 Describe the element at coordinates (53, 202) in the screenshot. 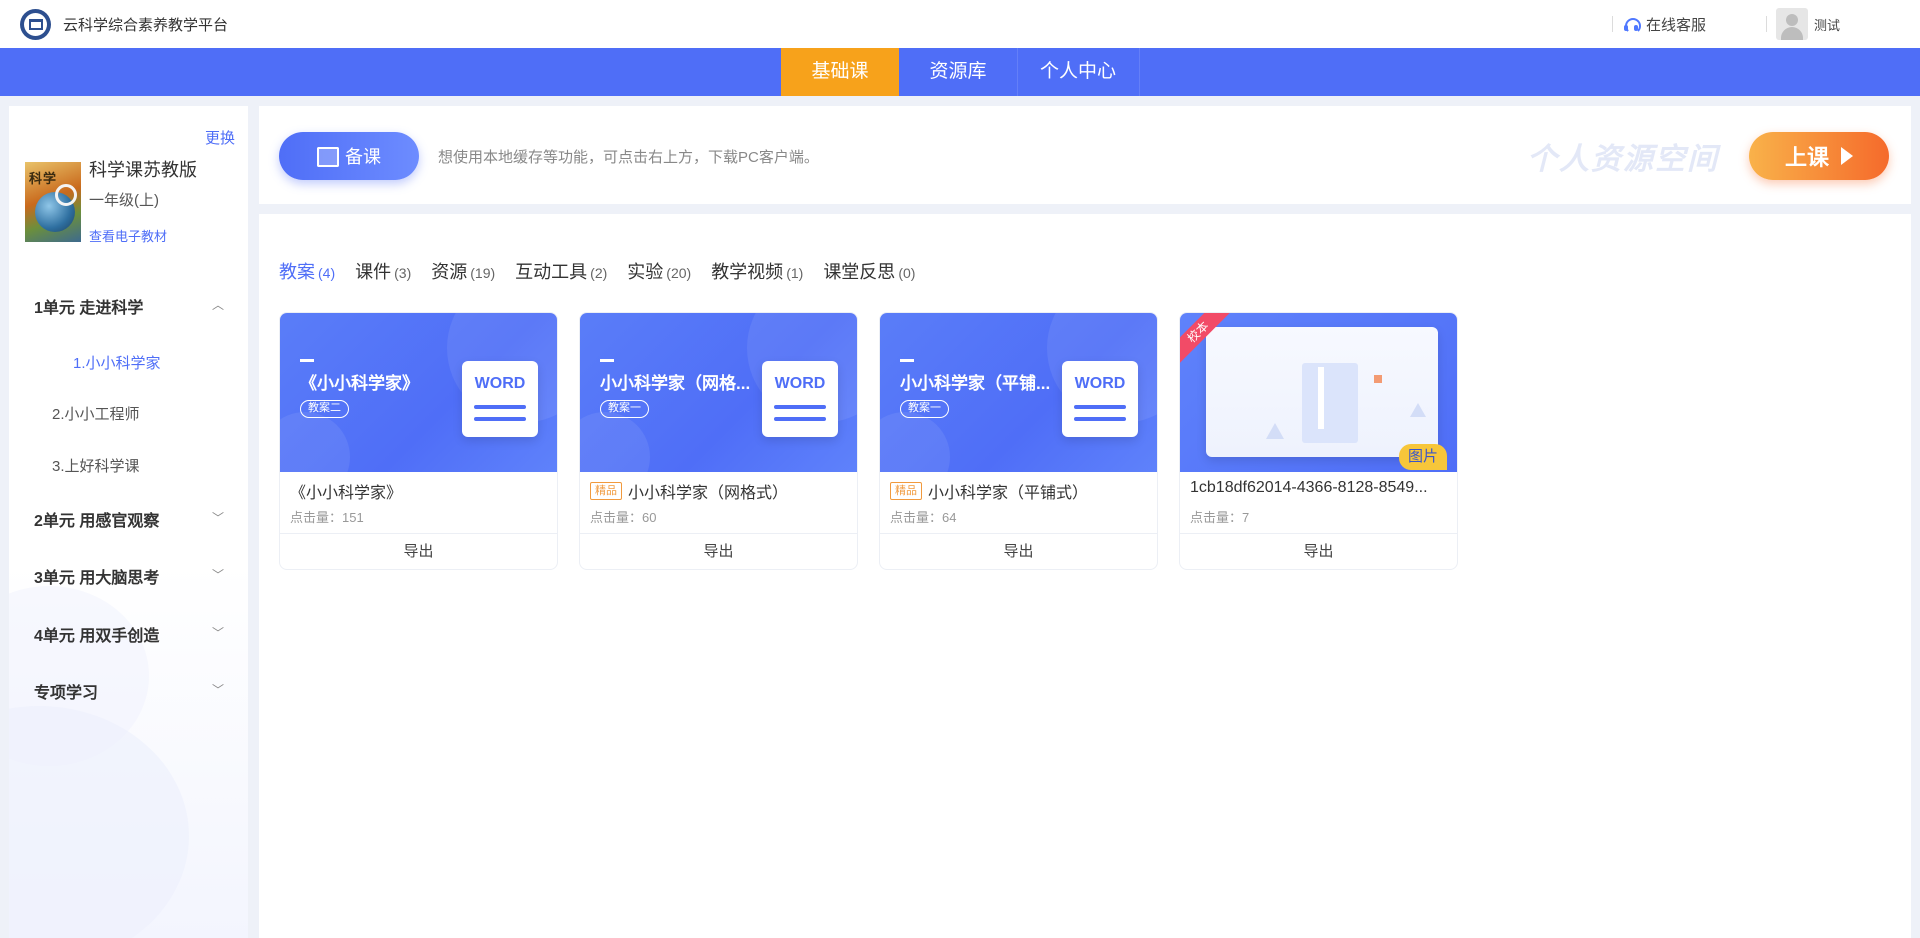

I see `textbook-cover: 科学` at that location.